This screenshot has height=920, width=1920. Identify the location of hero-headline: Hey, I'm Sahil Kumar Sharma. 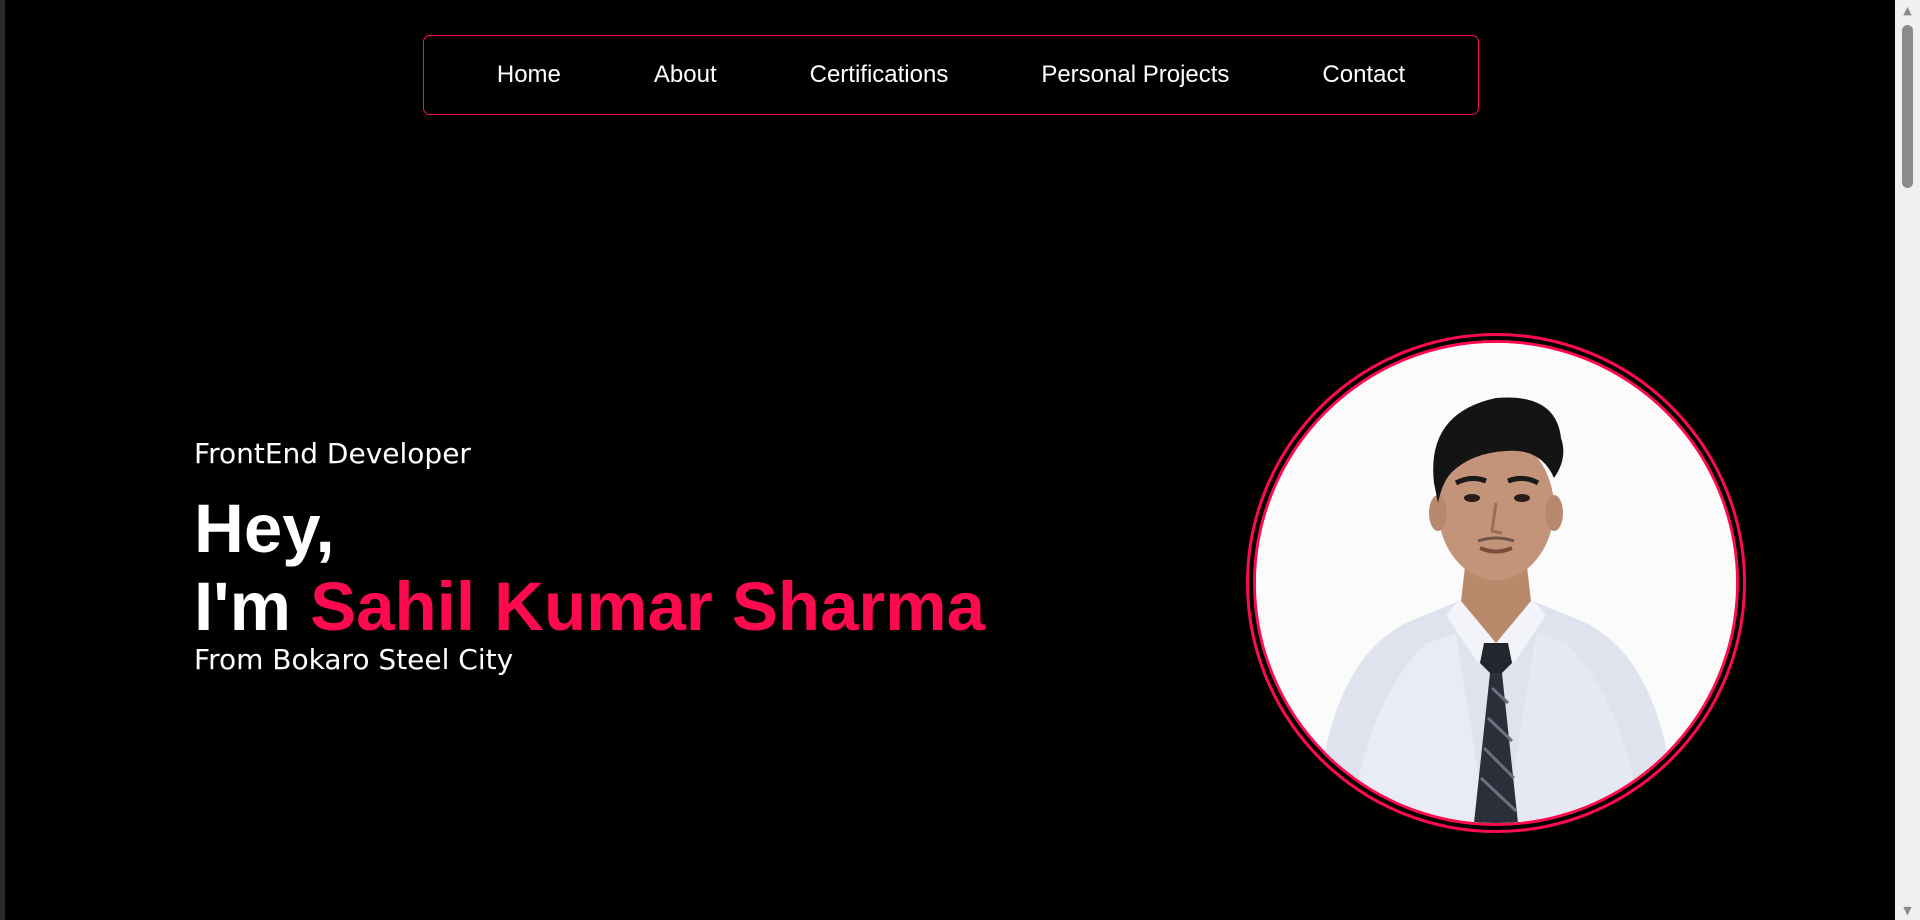
(589, 568).